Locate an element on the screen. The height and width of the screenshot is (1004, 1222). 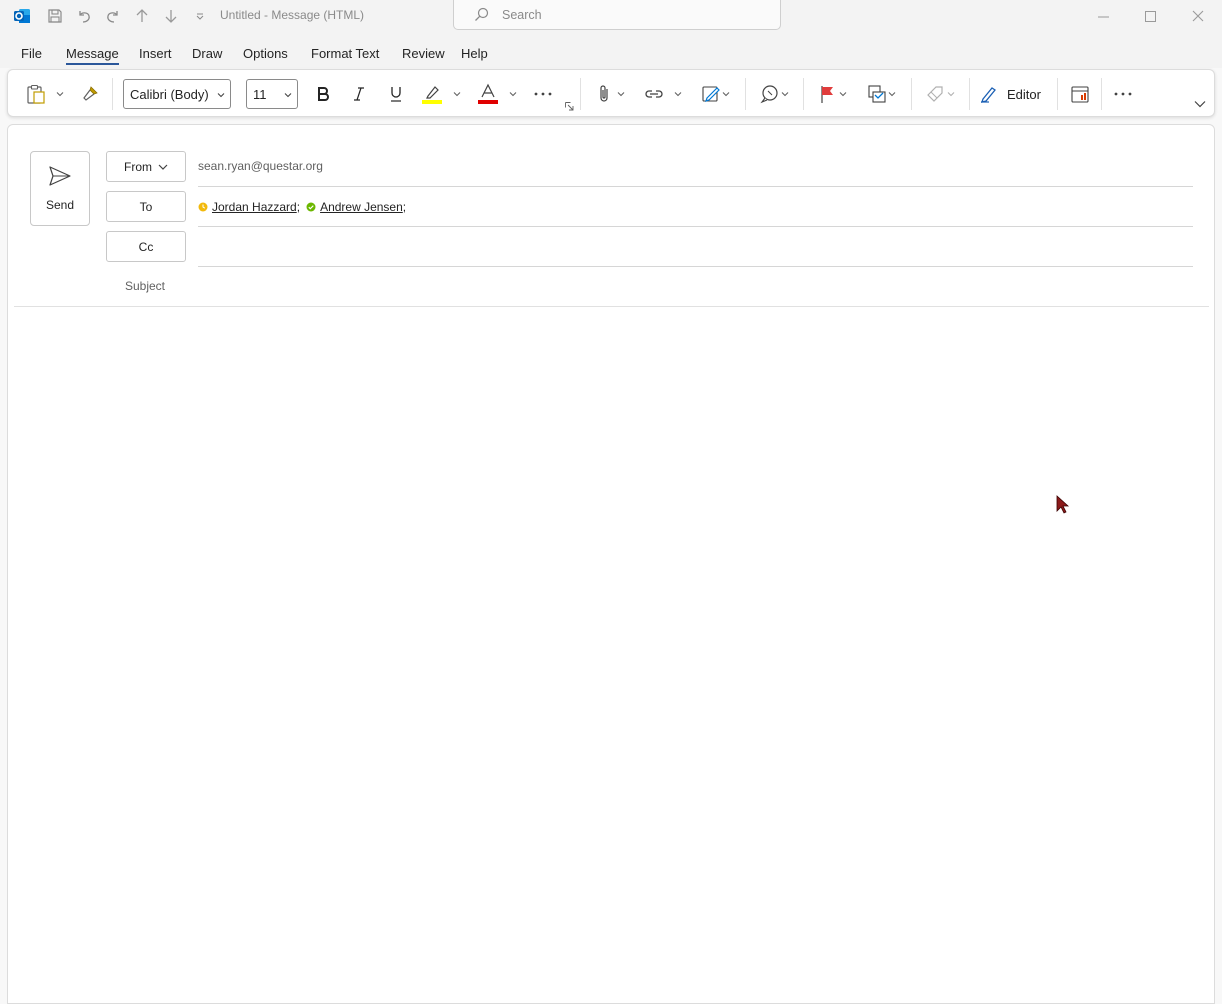
minimize-button is located at coordinates (1103, 16).